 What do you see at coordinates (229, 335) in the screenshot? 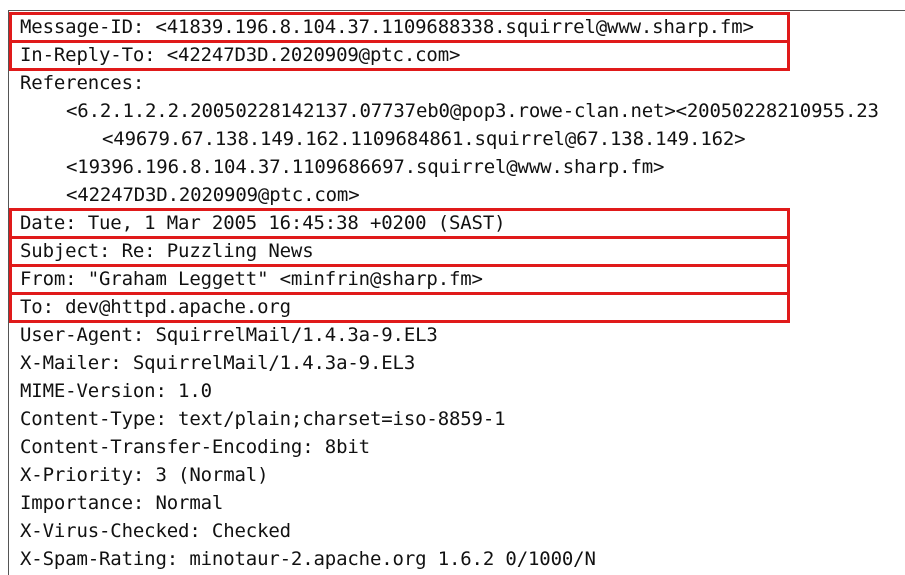
I see `user-agent-header: User-Agent: SquirrelMail/1.4.3a-9.EL3` at bounding box center [229, 335].